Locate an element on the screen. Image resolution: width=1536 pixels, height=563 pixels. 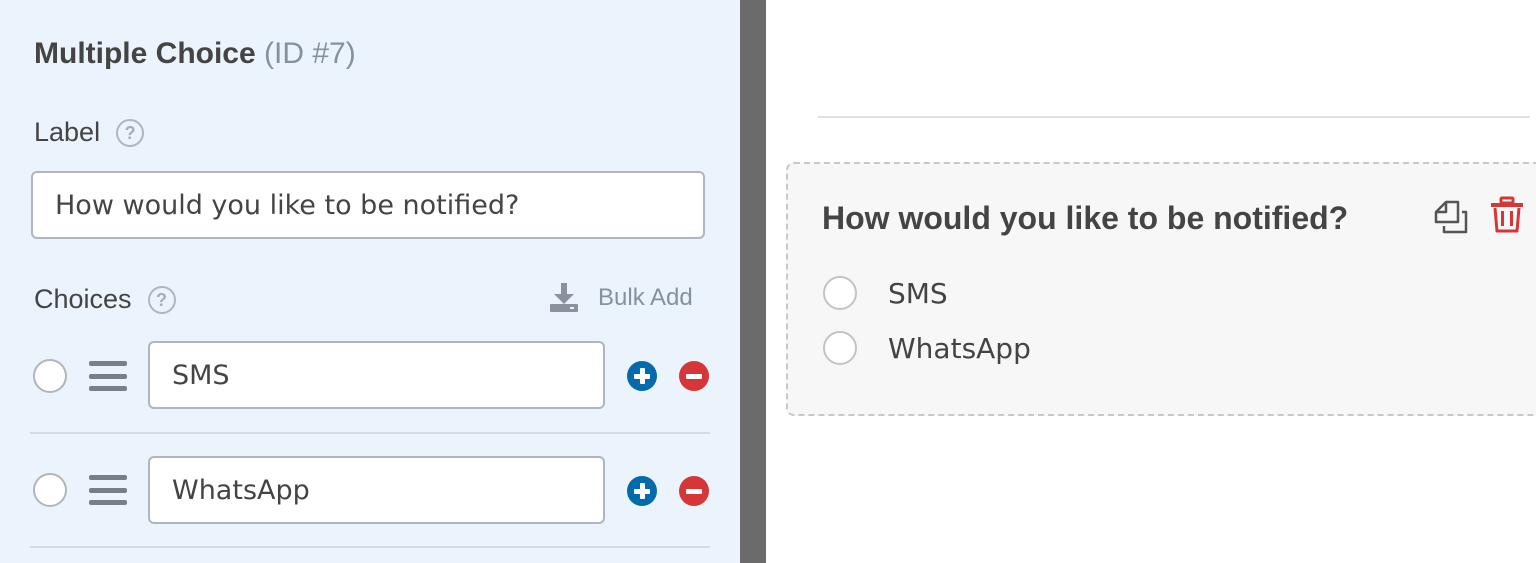
preview-question-label: How would you like to be notified? is located at coordinates (1085, 218).